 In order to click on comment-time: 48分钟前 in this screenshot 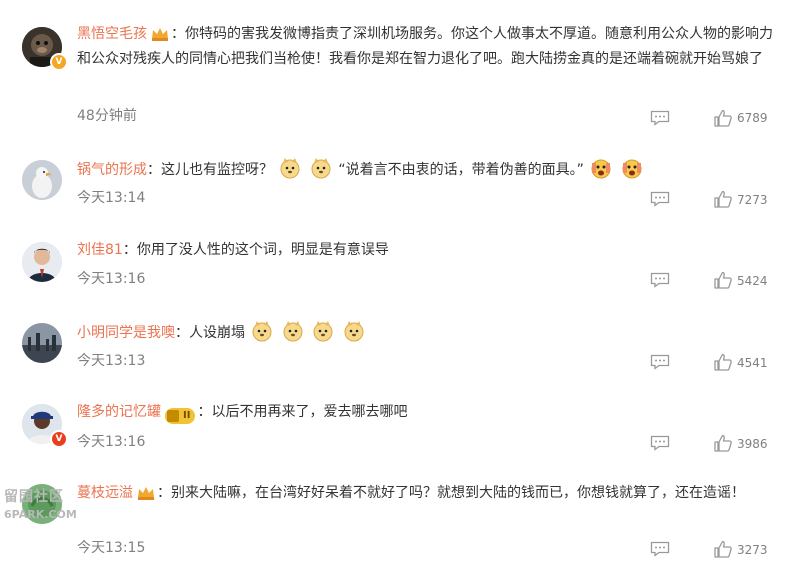, I will do `click(107, 116)`.